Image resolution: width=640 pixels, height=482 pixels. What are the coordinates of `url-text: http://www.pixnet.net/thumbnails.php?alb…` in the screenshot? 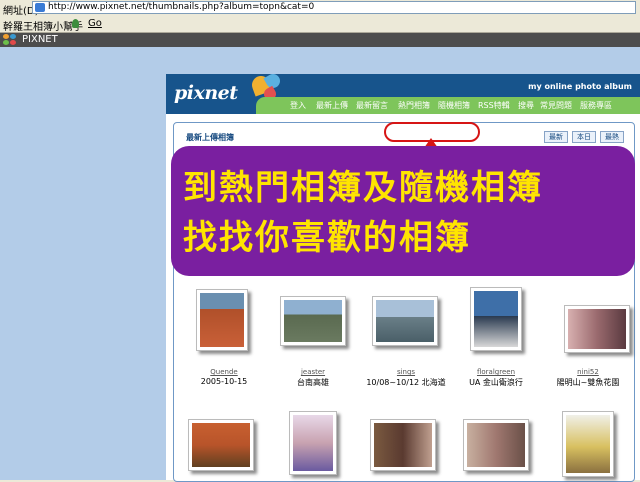 It's located at (181, 7).